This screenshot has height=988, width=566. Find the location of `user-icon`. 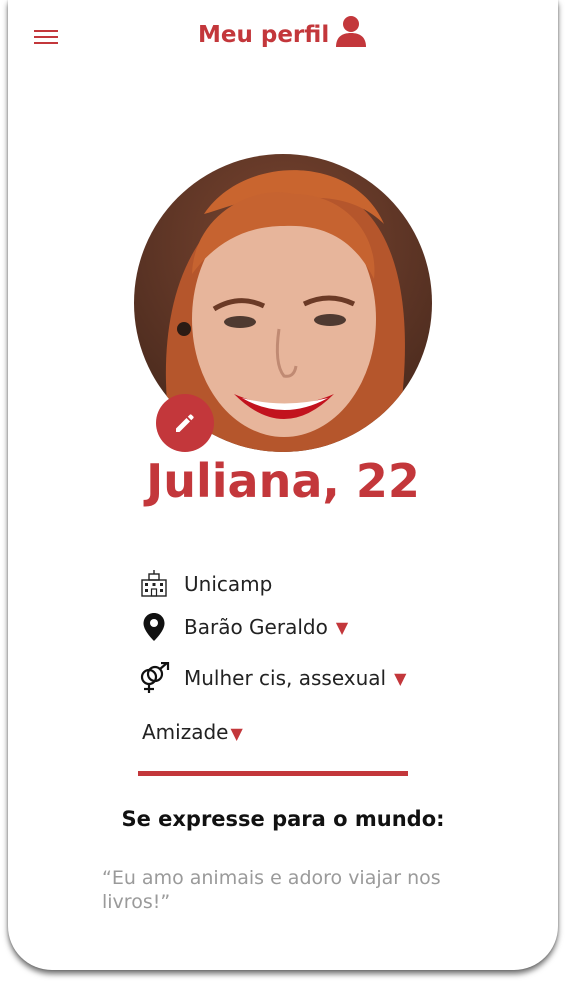

user-icon is located at coordinates (351, 31).